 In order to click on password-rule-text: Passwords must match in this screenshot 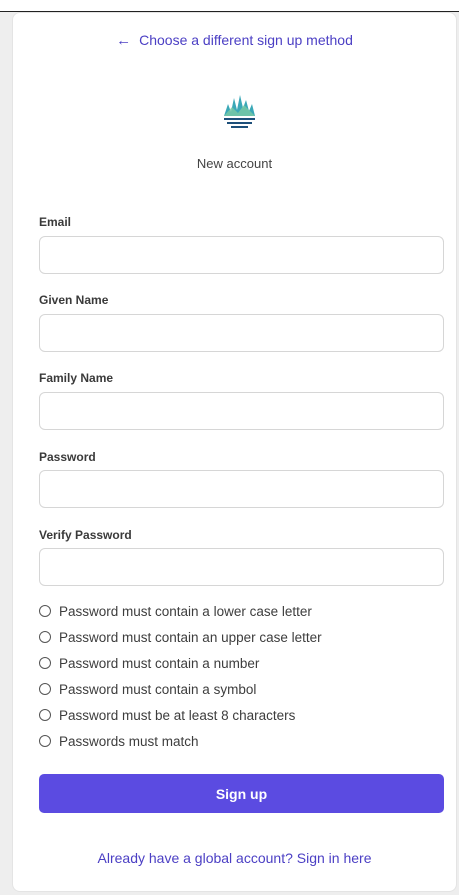, I will do `click(129, 741)`.